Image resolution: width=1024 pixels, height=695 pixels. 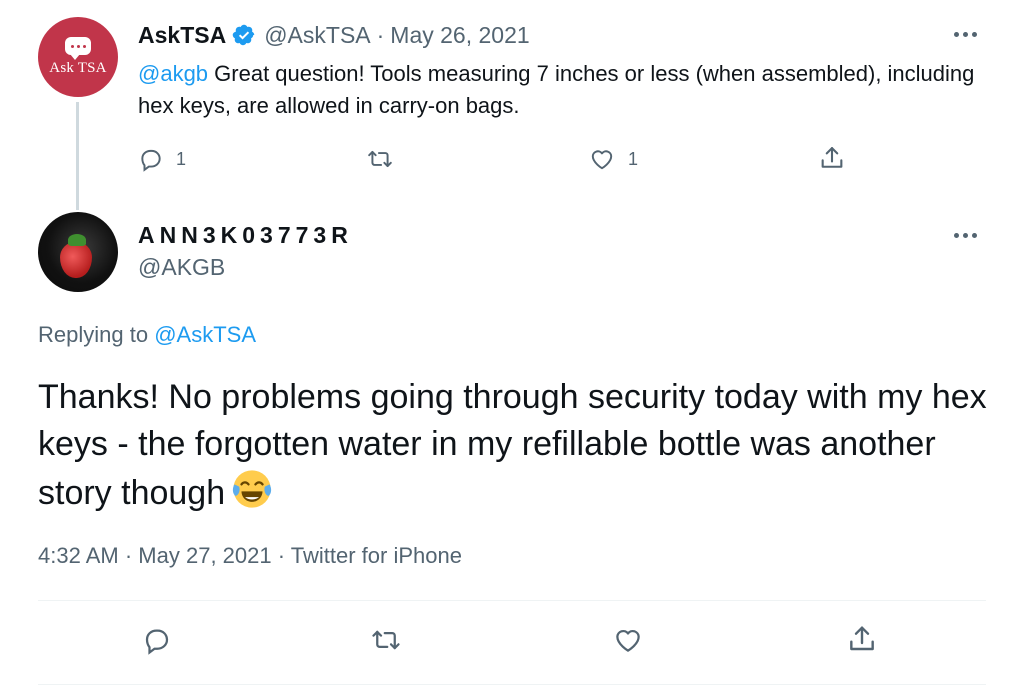 I want to click on asktsa-avatar: Ask TSA, so click(x=78, y=57).